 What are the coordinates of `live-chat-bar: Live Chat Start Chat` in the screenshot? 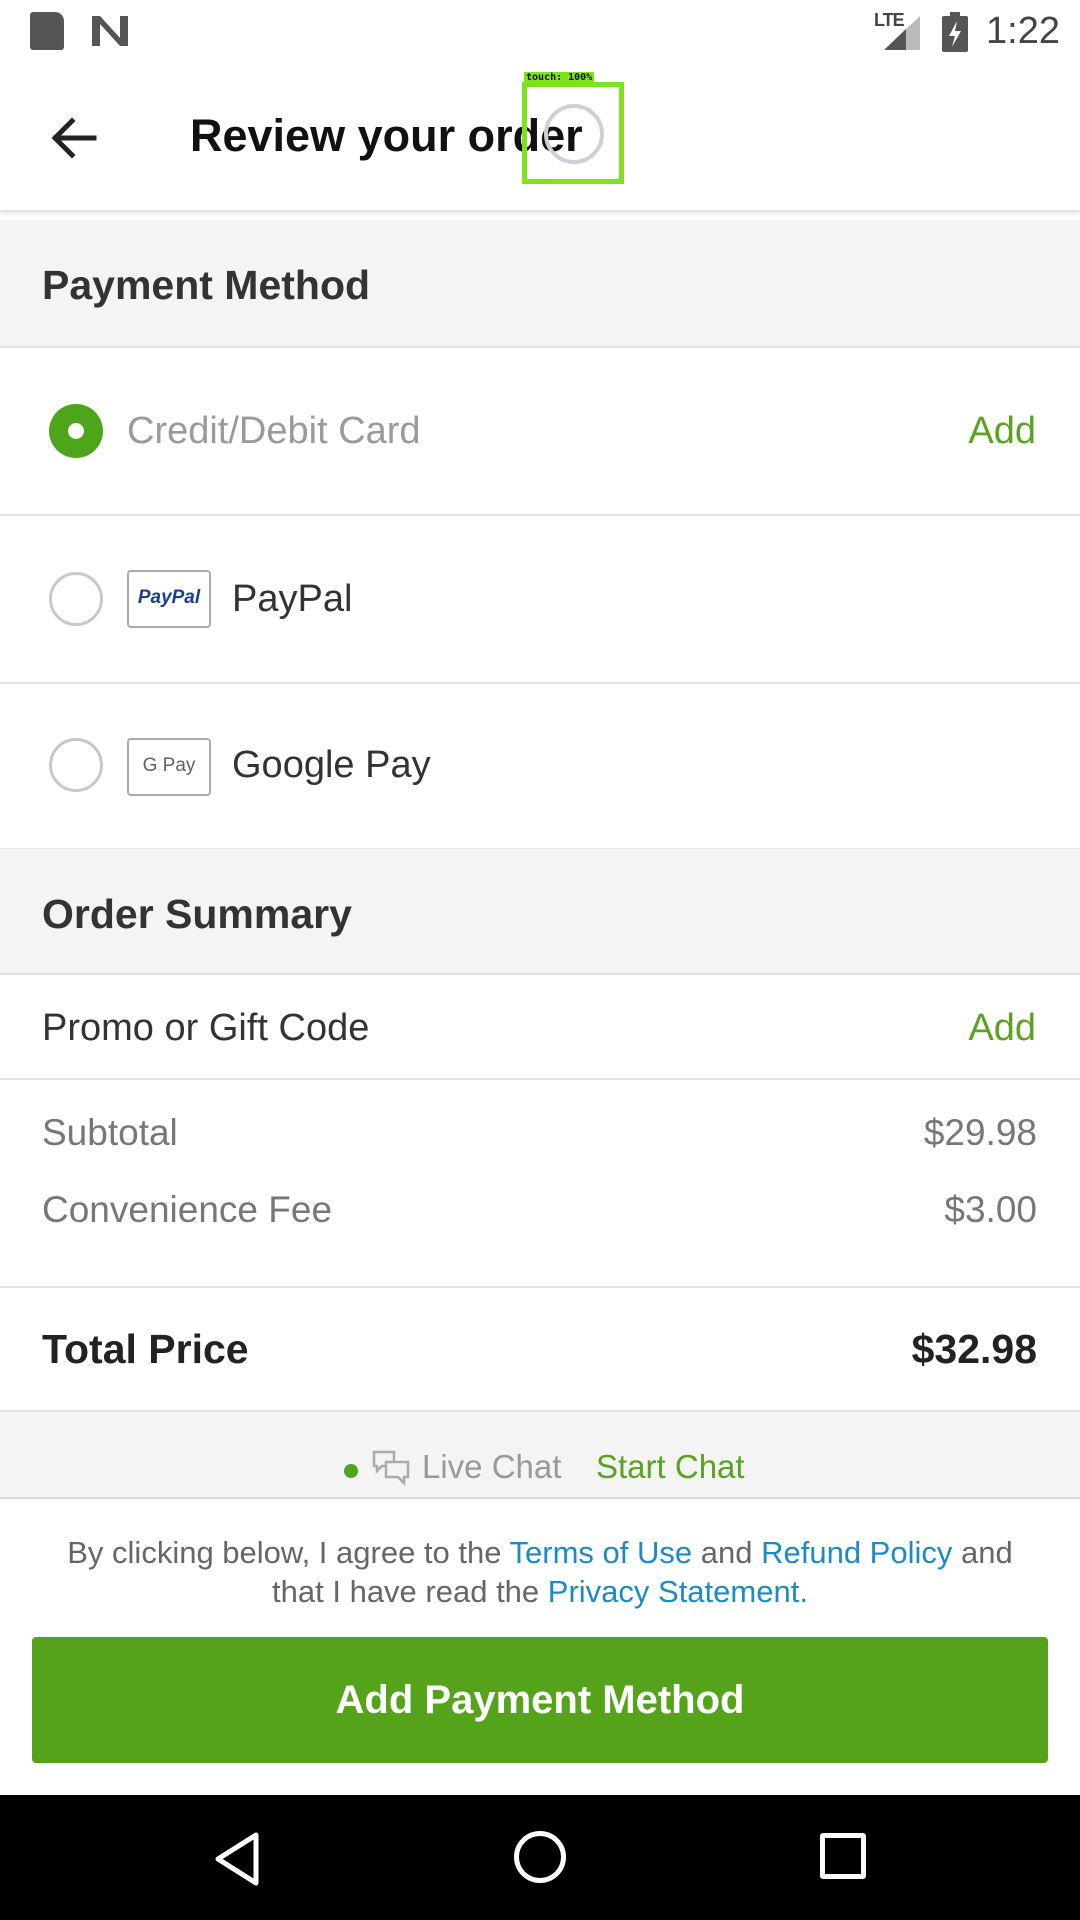 It's located at (540, 1455).